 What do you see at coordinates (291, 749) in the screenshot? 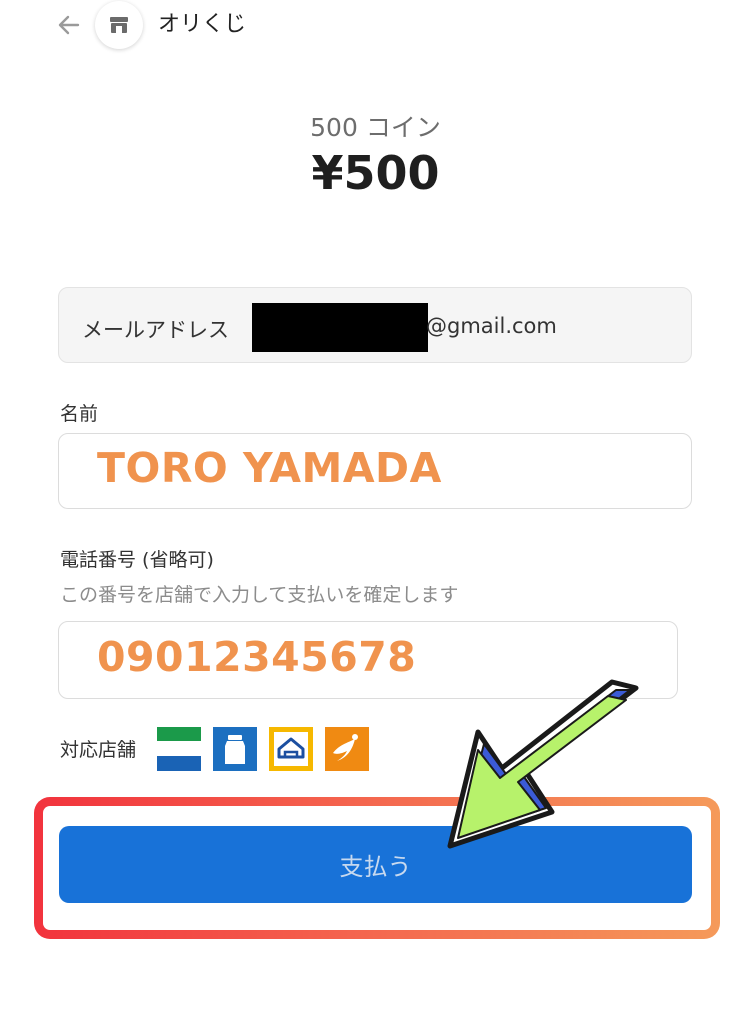
I see `lawson-icon` at bounding box center [291, 749].